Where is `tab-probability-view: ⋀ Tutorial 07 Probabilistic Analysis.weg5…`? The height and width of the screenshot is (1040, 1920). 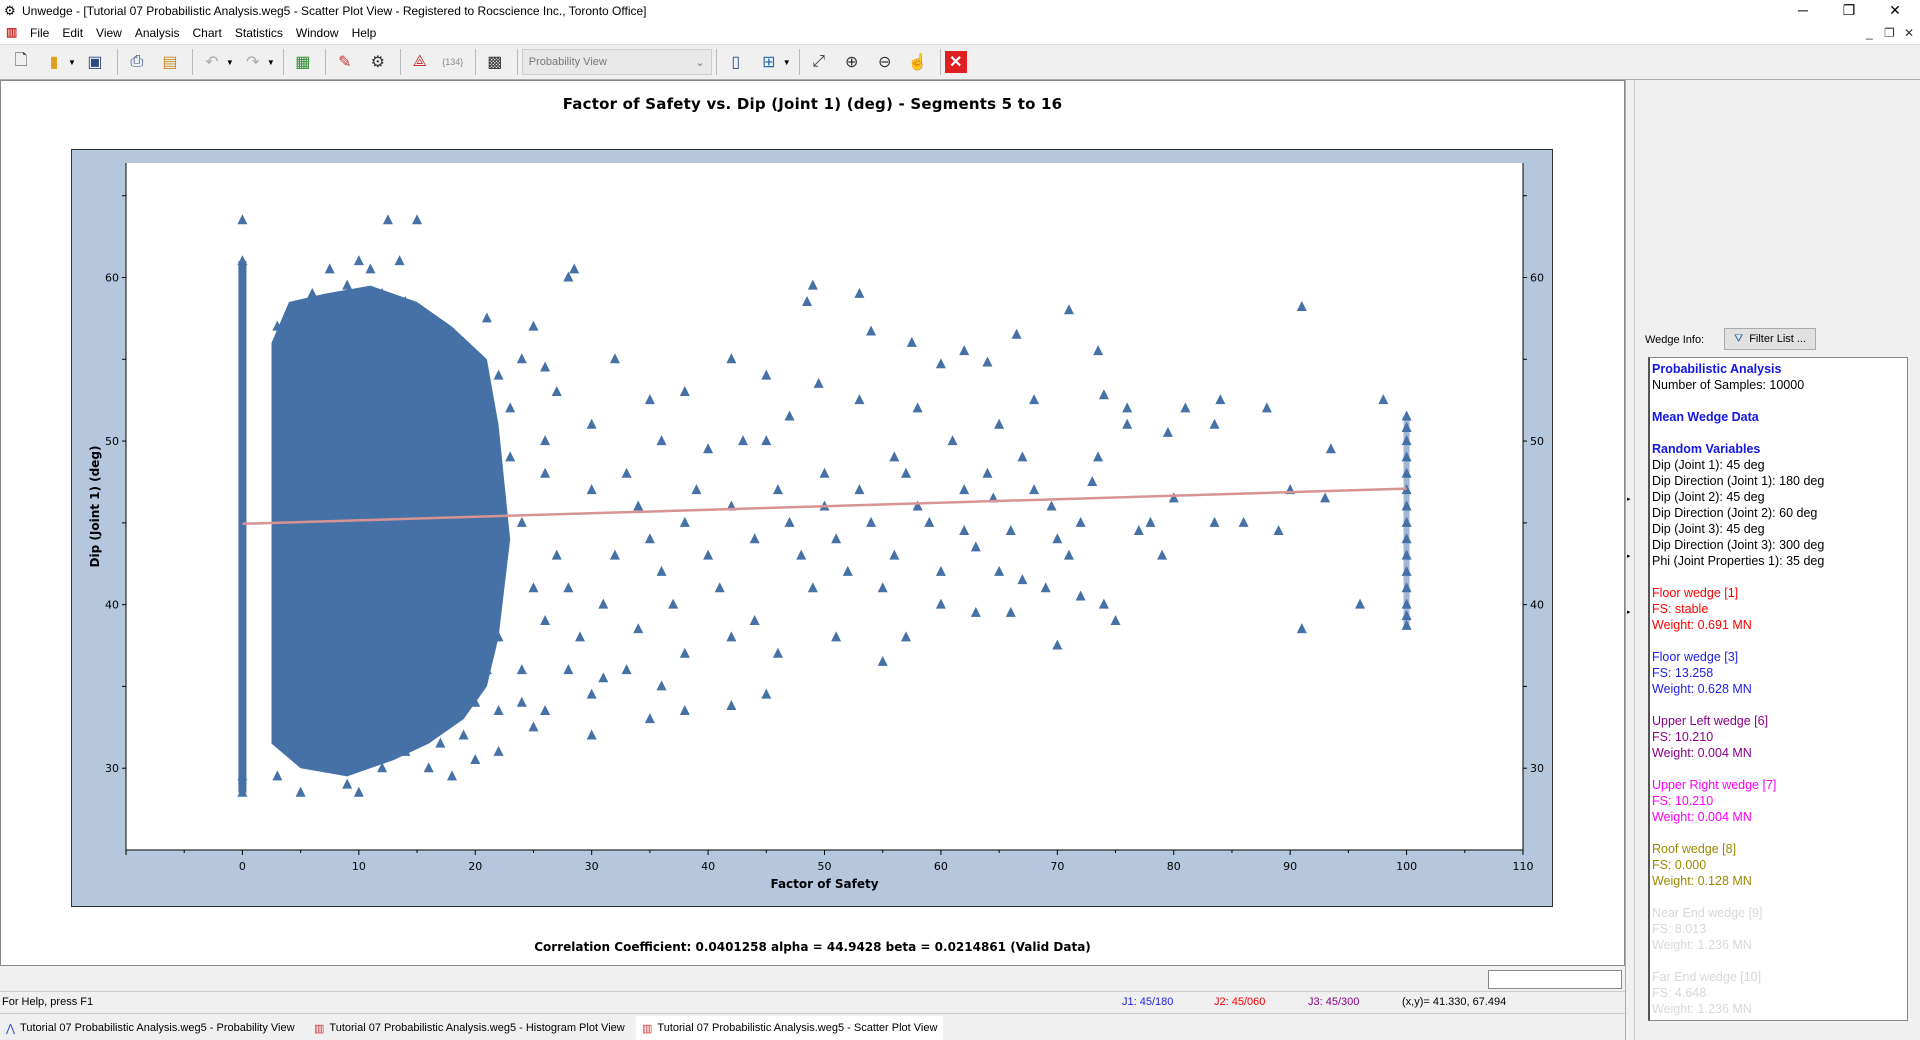 tab-probability-view: ⋀ Tutorial 07 Probabilistic Analysis.weg5… is located at coordinates (150, 1028).